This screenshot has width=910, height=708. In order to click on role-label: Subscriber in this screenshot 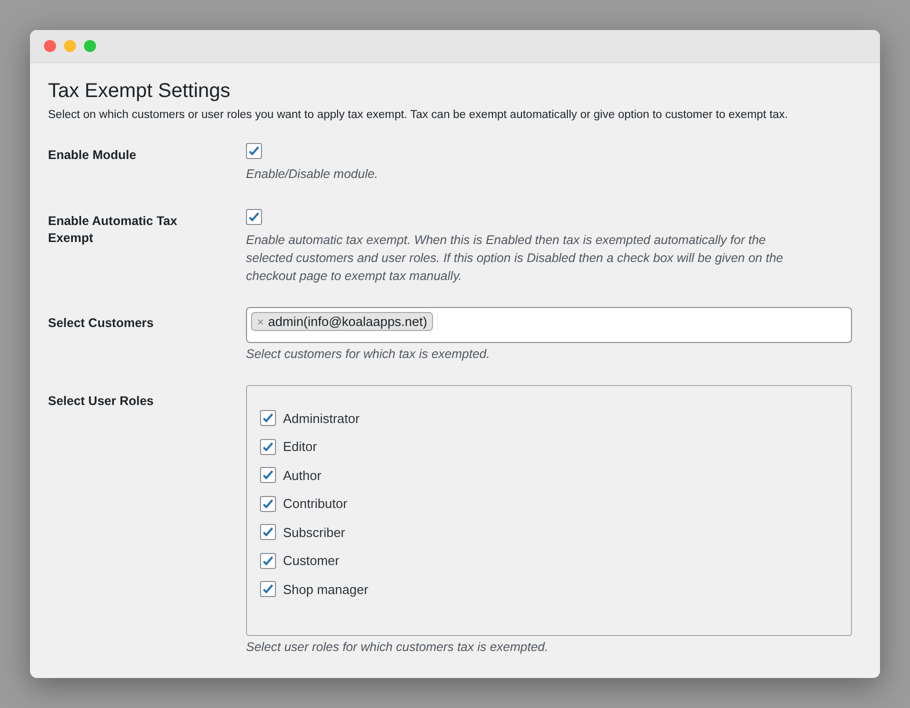, I will do `click(314, 532)`.